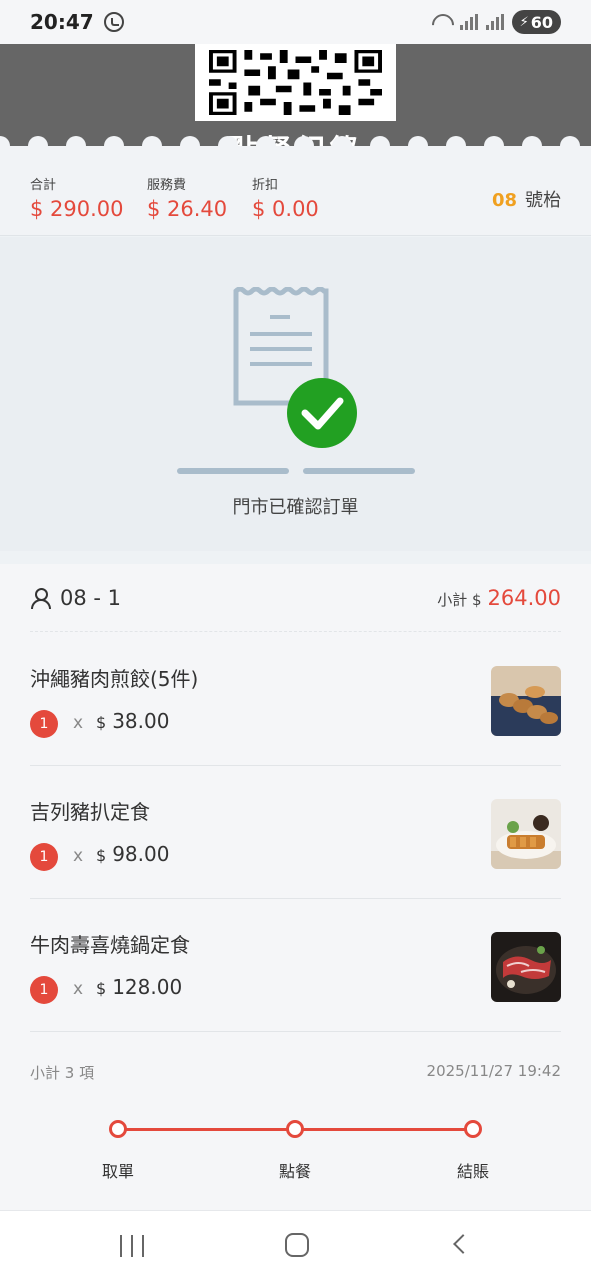  I want to click on summary-discount: 折扣 $ 0.00, so click(285, 197).